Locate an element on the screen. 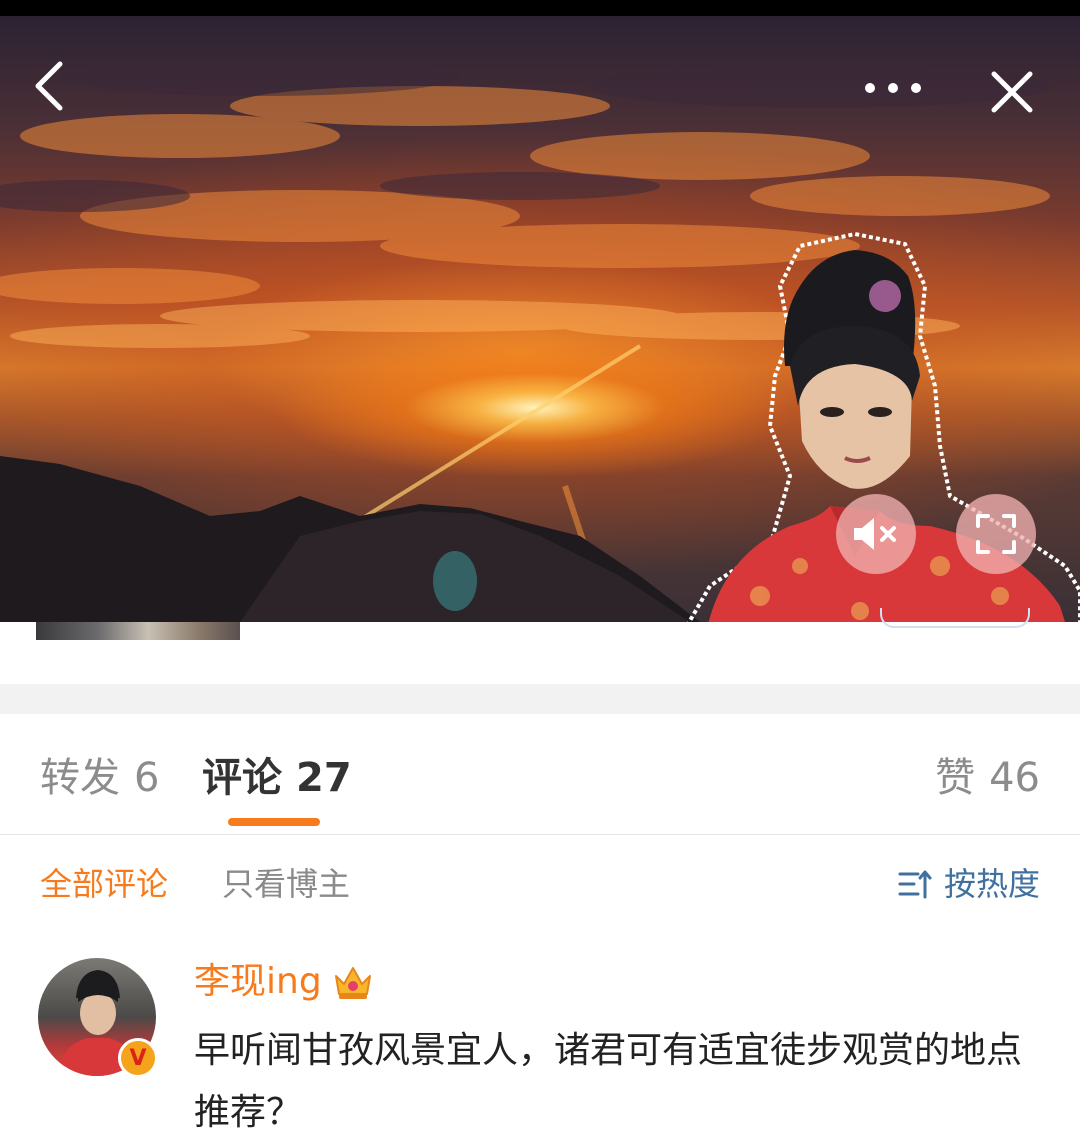 This screenshot has width=1080, height=1147. section-divider is located at coordinates (540, 699).